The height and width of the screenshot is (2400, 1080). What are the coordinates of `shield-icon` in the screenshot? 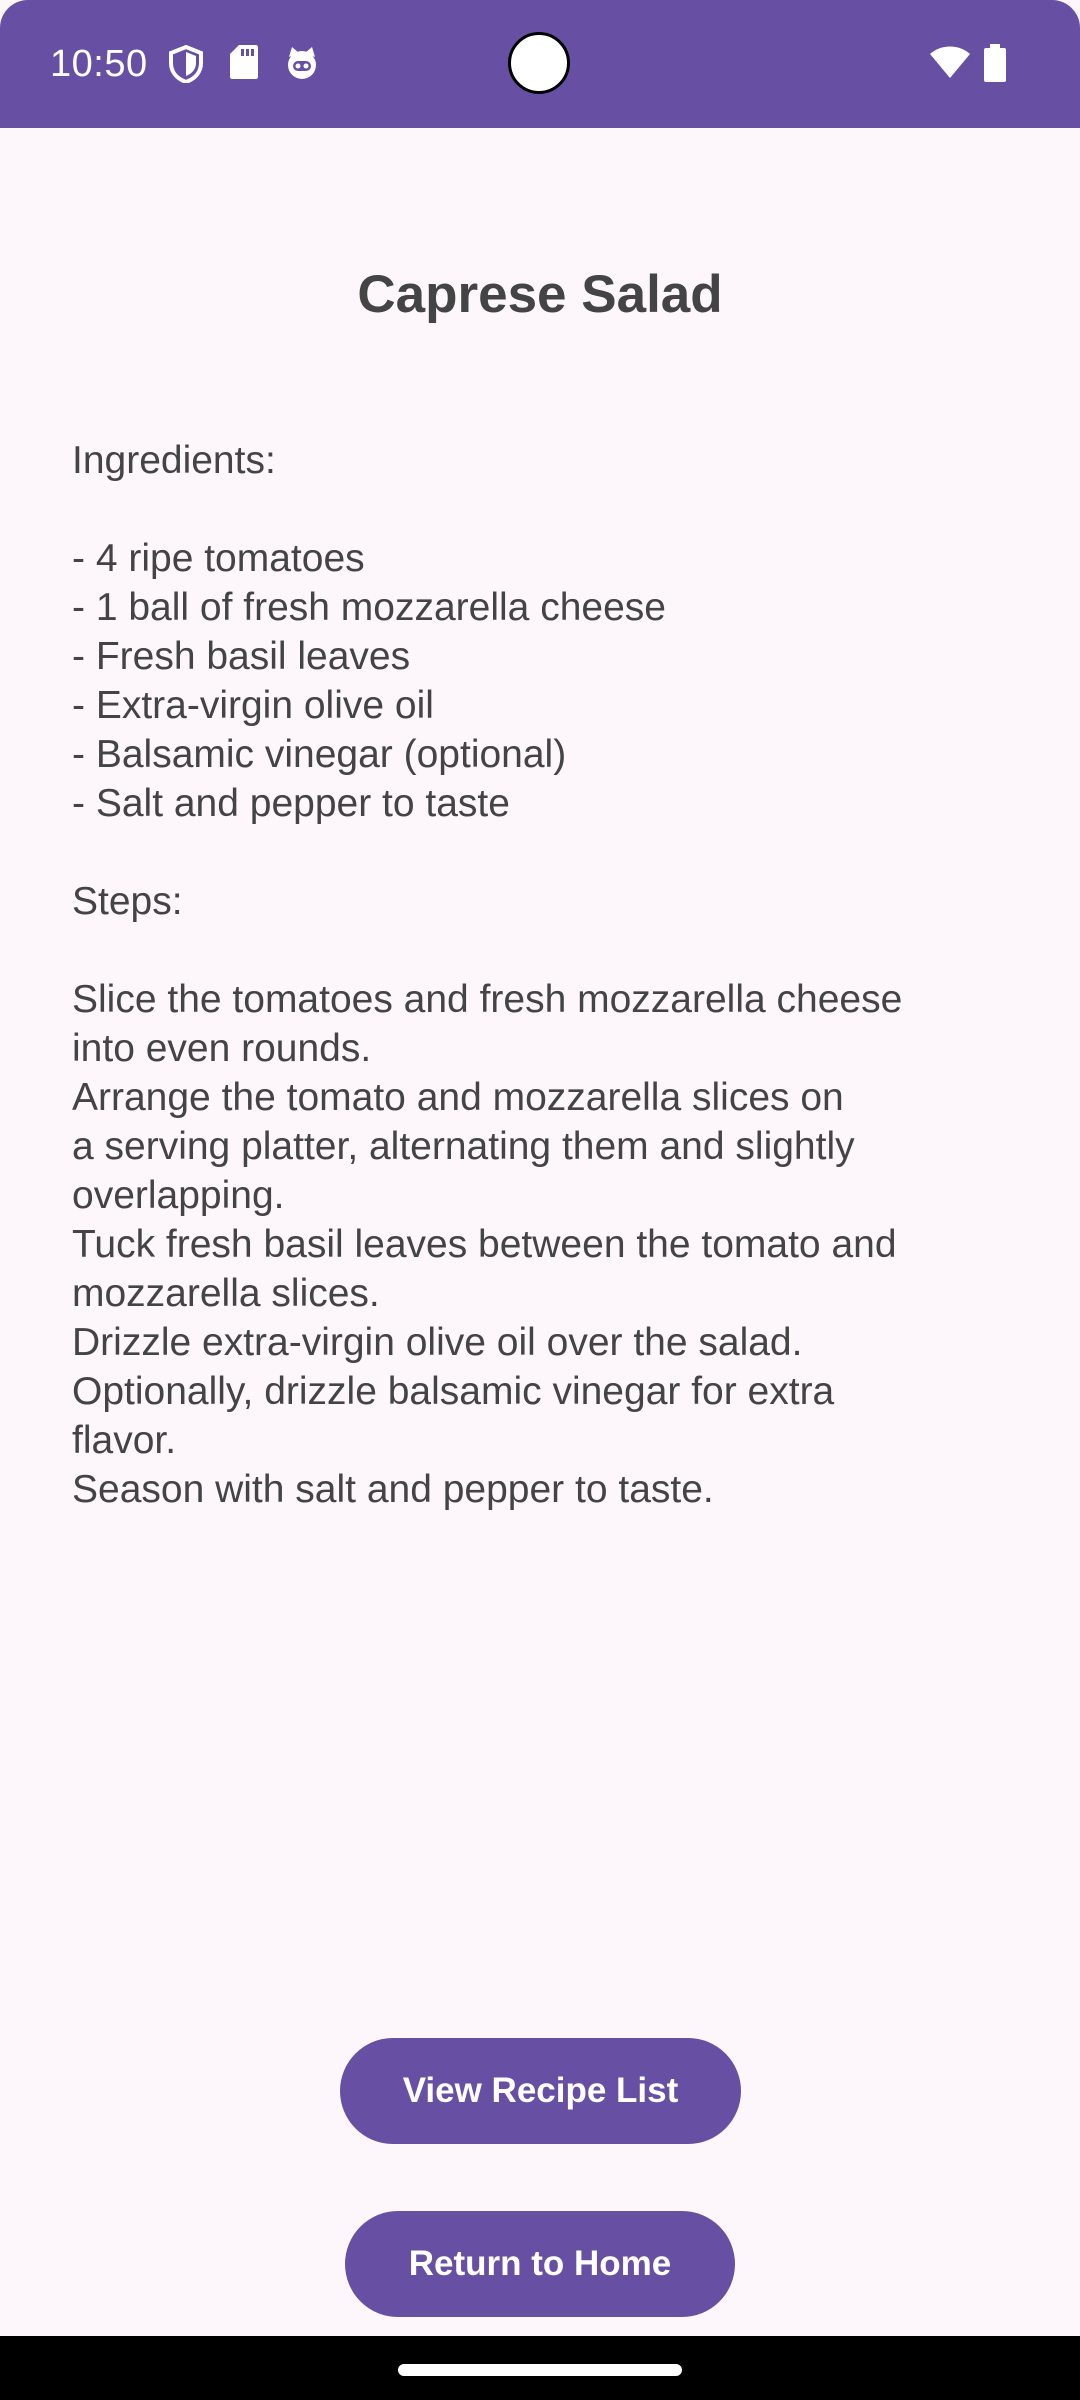 It's located at (186, 64).